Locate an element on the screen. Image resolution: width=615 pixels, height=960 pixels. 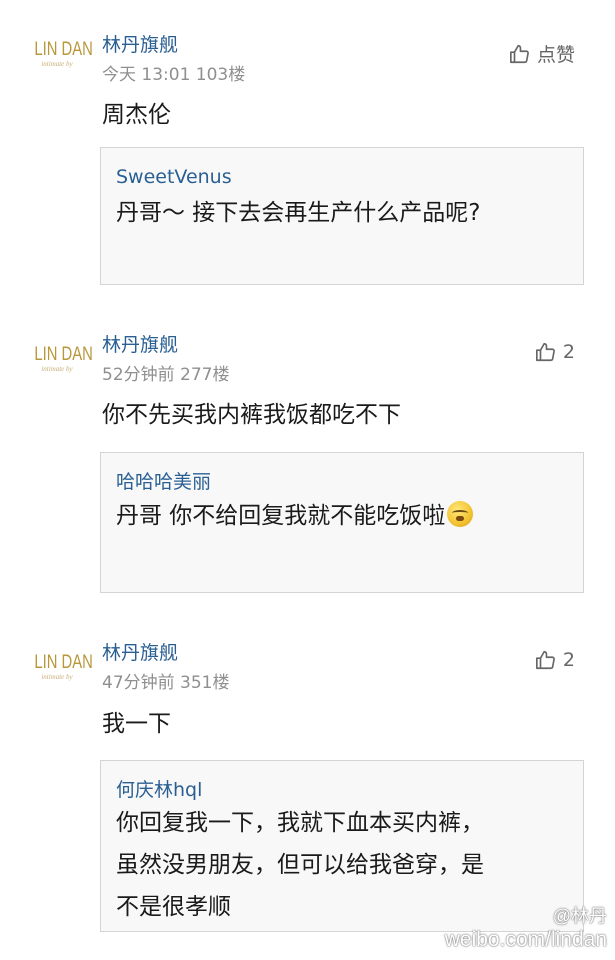
comment-meta: 47分钟前 351楼 is located at coordinates (166, 683).